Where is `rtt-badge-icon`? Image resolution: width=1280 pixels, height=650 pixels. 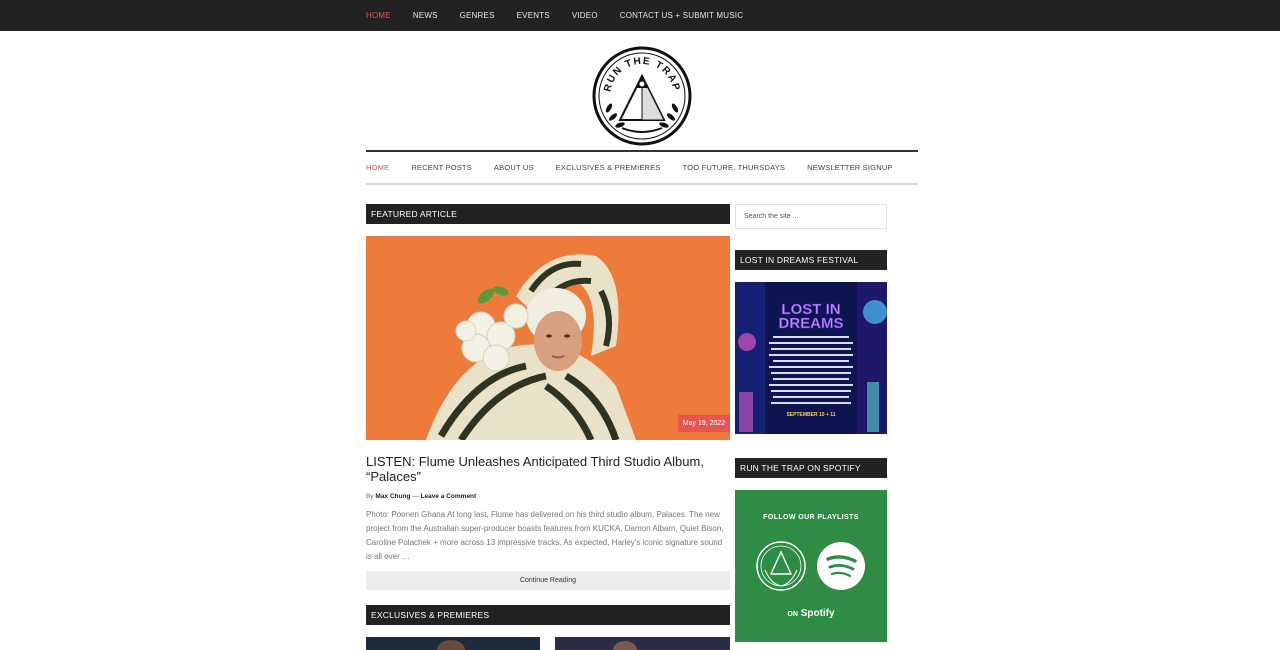
rtt-badge-icon is located at coordinates (781, 566).